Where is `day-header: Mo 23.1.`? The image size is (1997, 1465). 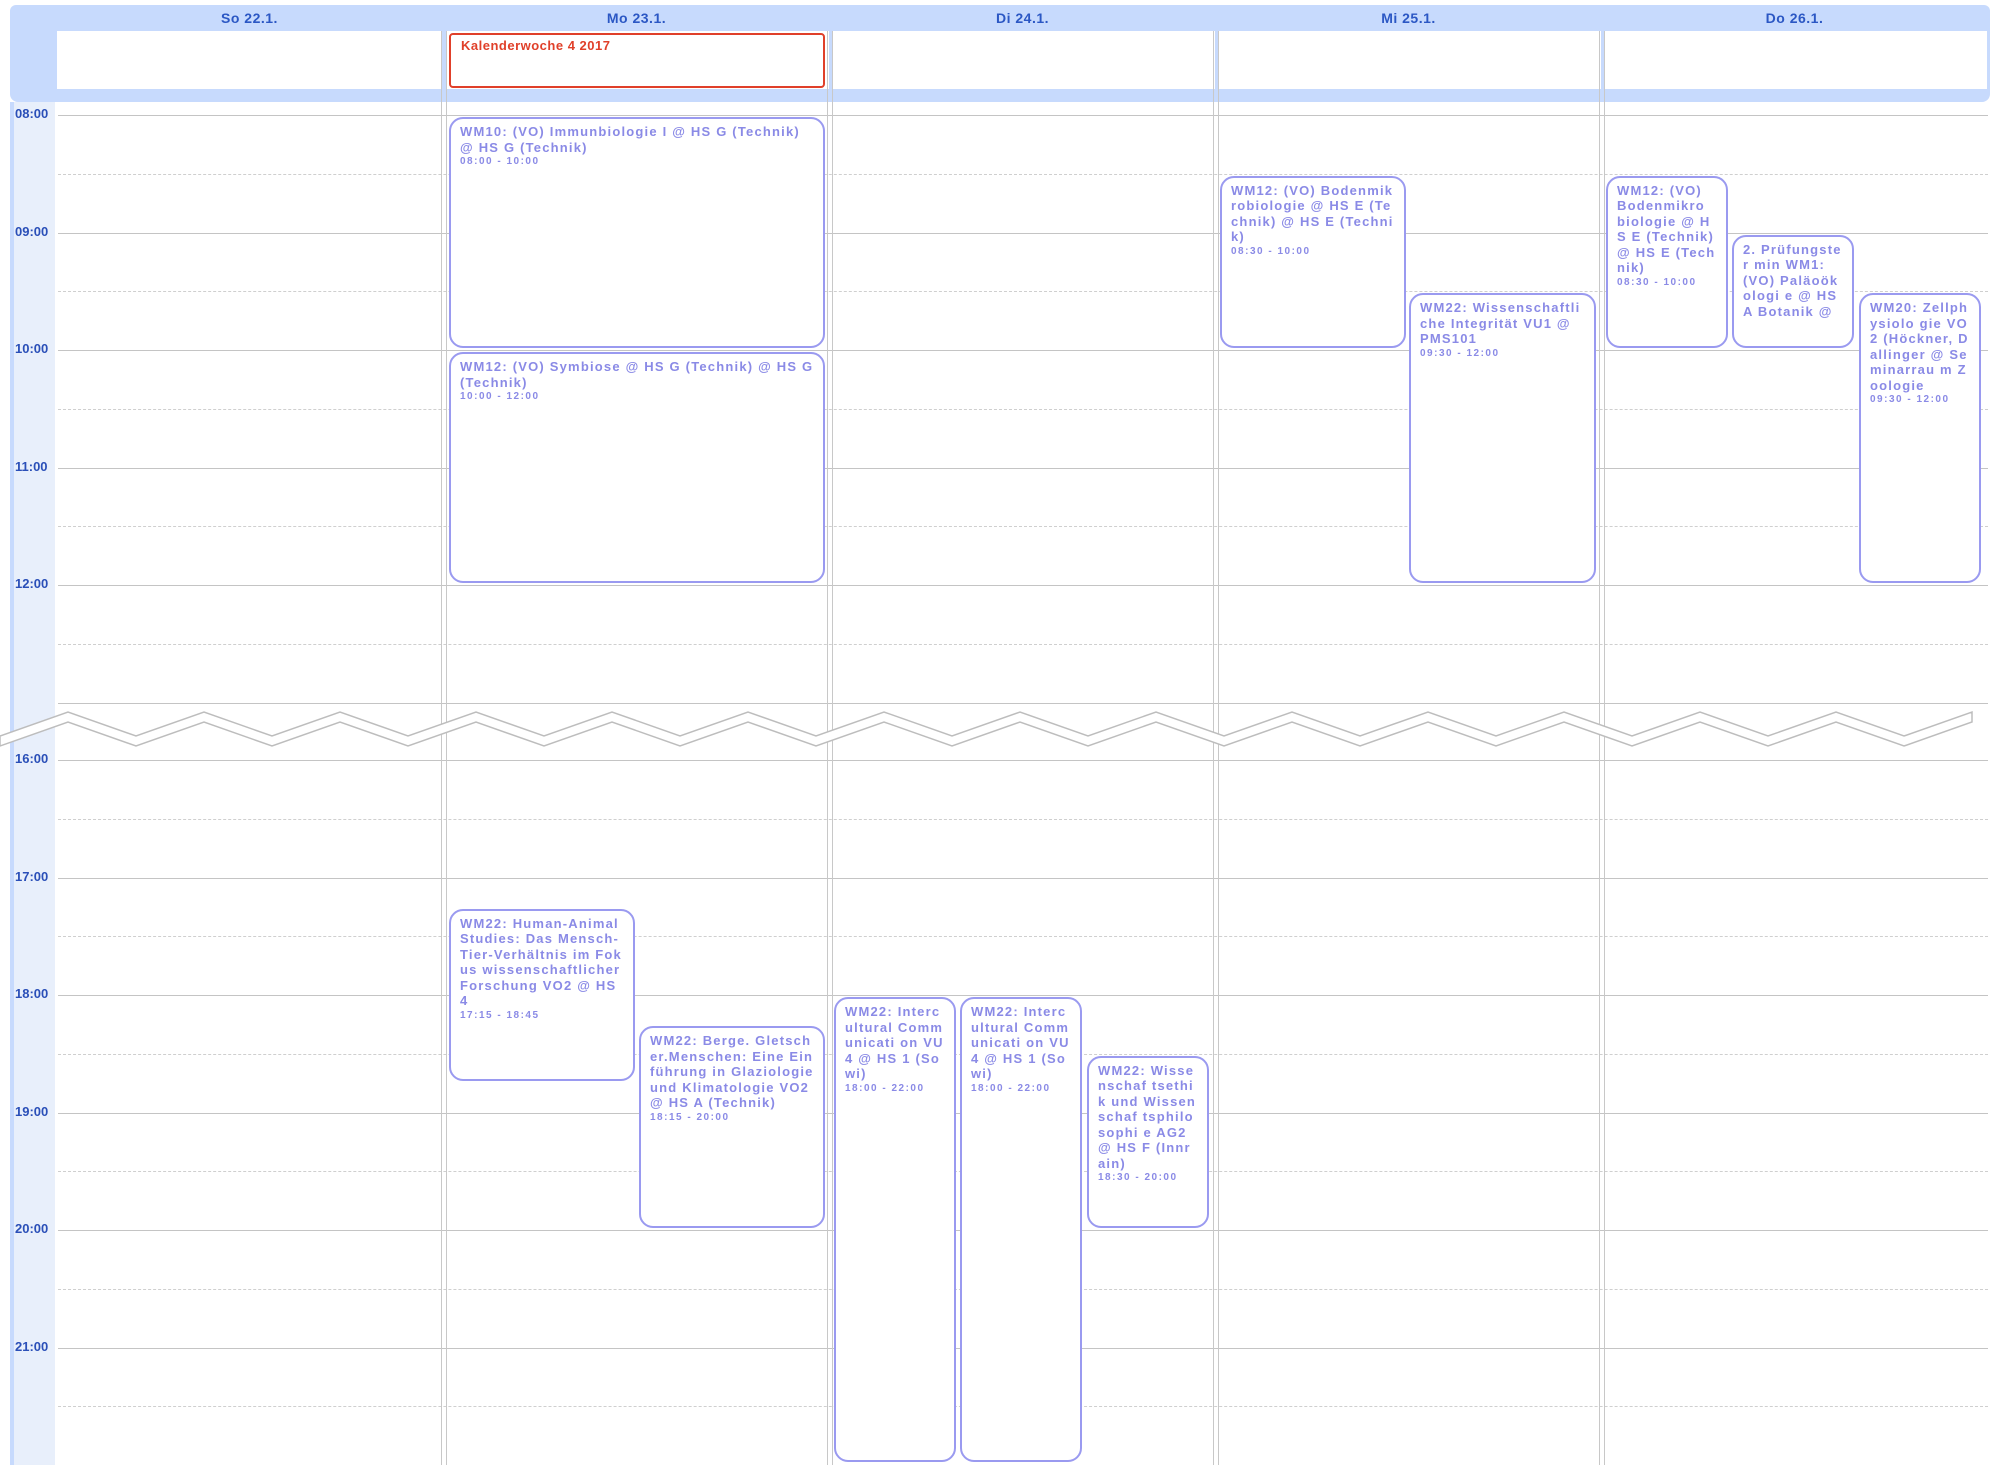 day-header: Mo 23.1. is located at coordinates (636, 18).